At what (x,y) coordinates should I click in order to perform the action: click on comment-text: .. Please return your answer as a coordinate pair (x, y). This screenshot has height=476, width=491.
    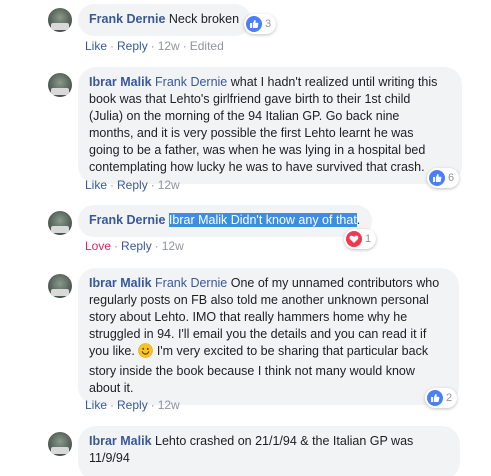
    Looking at the image, I should click on (358, 220).